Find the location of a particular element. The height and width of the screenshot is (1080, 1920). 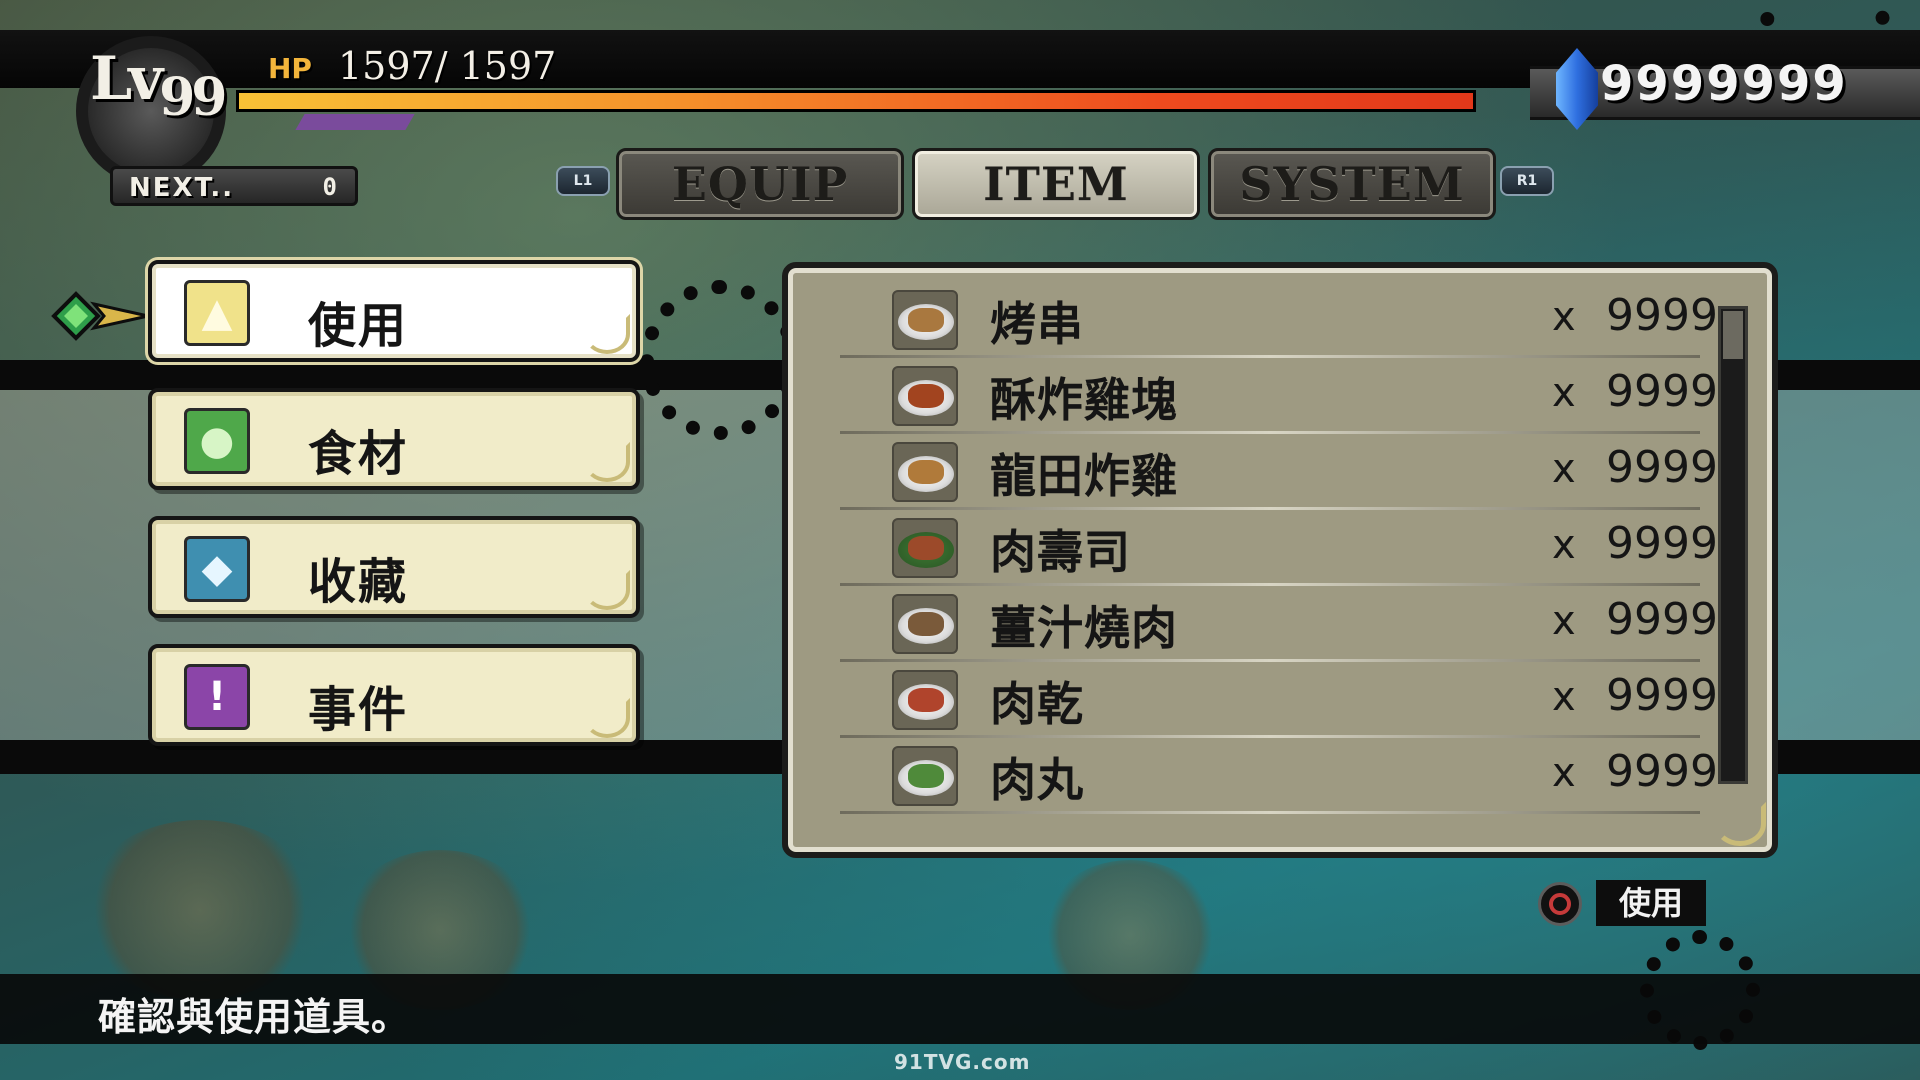

skewer-icon is located at coordinates (925, 320).